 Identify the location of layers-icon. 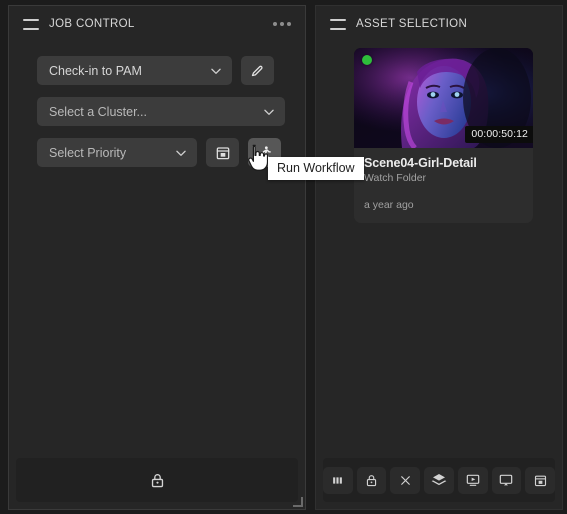
(439, 480).